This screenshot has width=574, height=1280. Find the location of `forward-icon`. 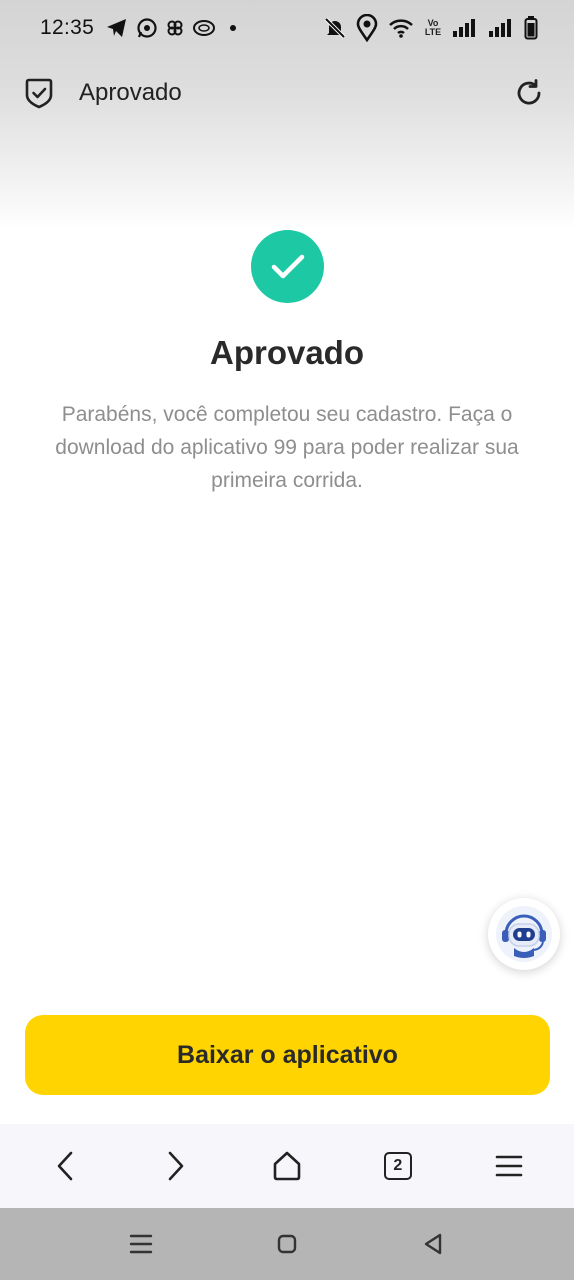

forward-icon is located at coordinates (176, 1166).